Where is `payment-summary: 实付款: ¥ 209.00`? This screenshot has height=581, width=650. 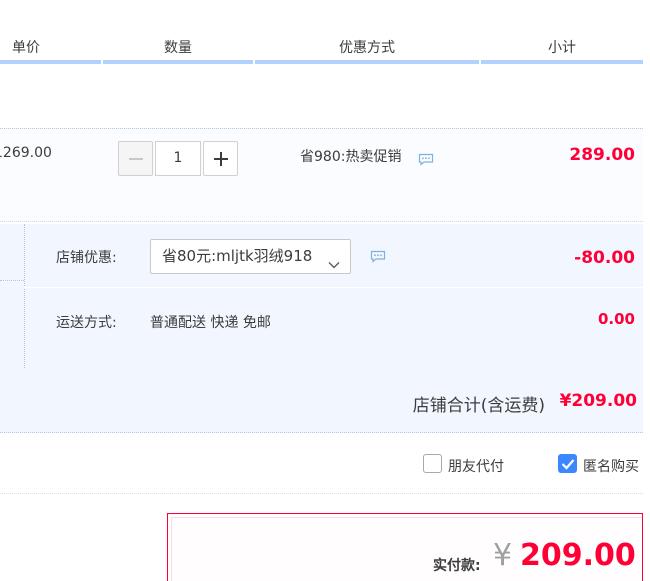 payment-summary: 实付款: ¥ 209.00 is located at coordinates (405, 547).